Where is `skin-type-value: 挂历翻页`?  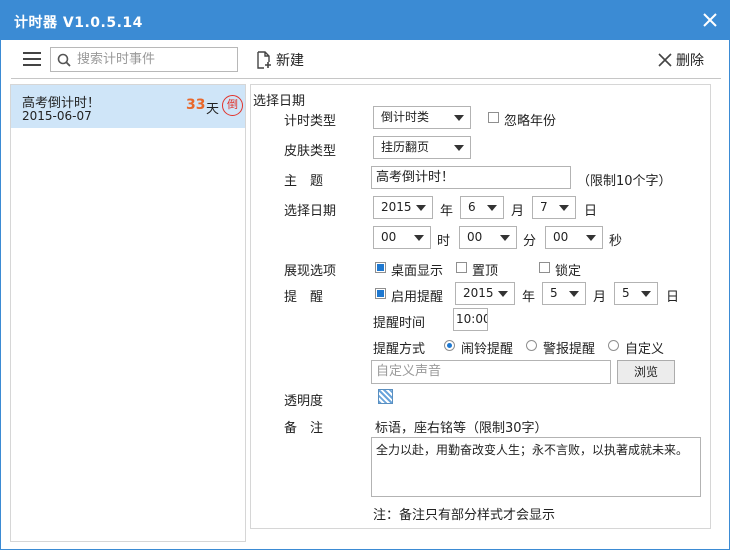
skin-type-value: 挂历翻页 is located at coordinates (405, 147).